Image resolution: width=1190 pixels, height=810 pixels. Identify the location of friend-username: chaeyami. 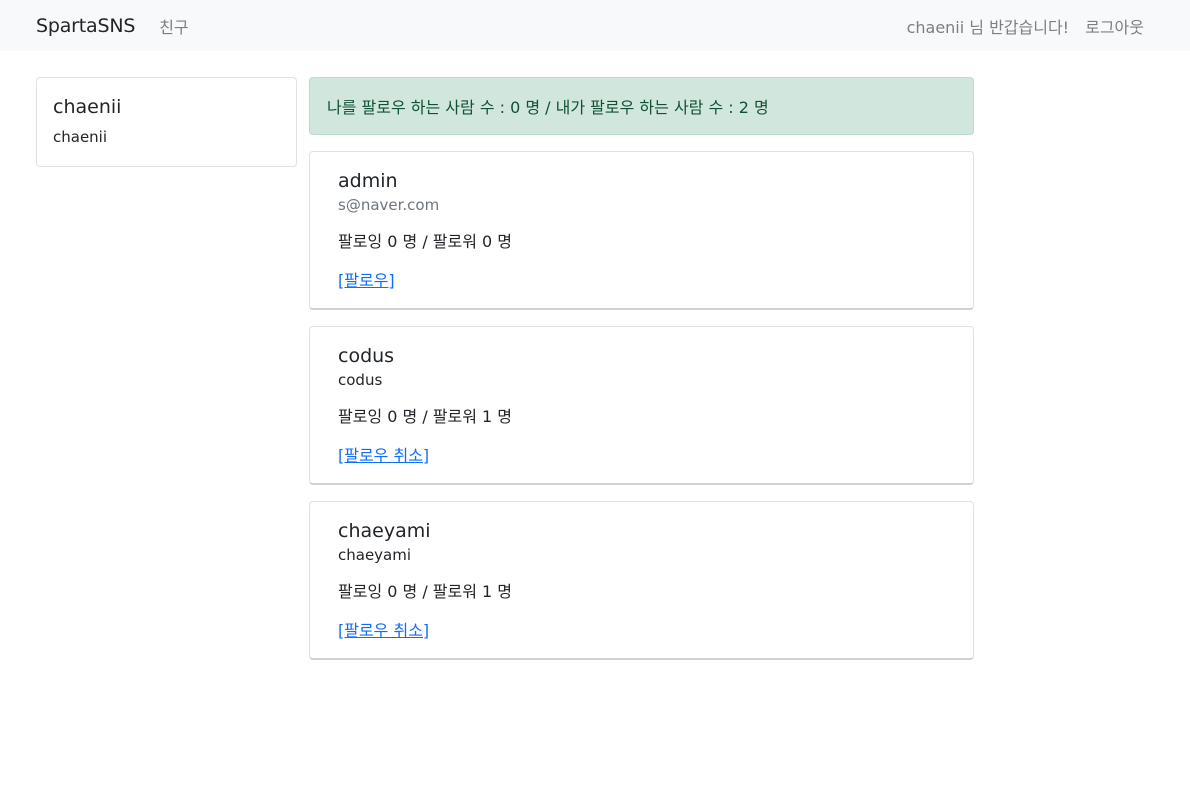
(375, 555).